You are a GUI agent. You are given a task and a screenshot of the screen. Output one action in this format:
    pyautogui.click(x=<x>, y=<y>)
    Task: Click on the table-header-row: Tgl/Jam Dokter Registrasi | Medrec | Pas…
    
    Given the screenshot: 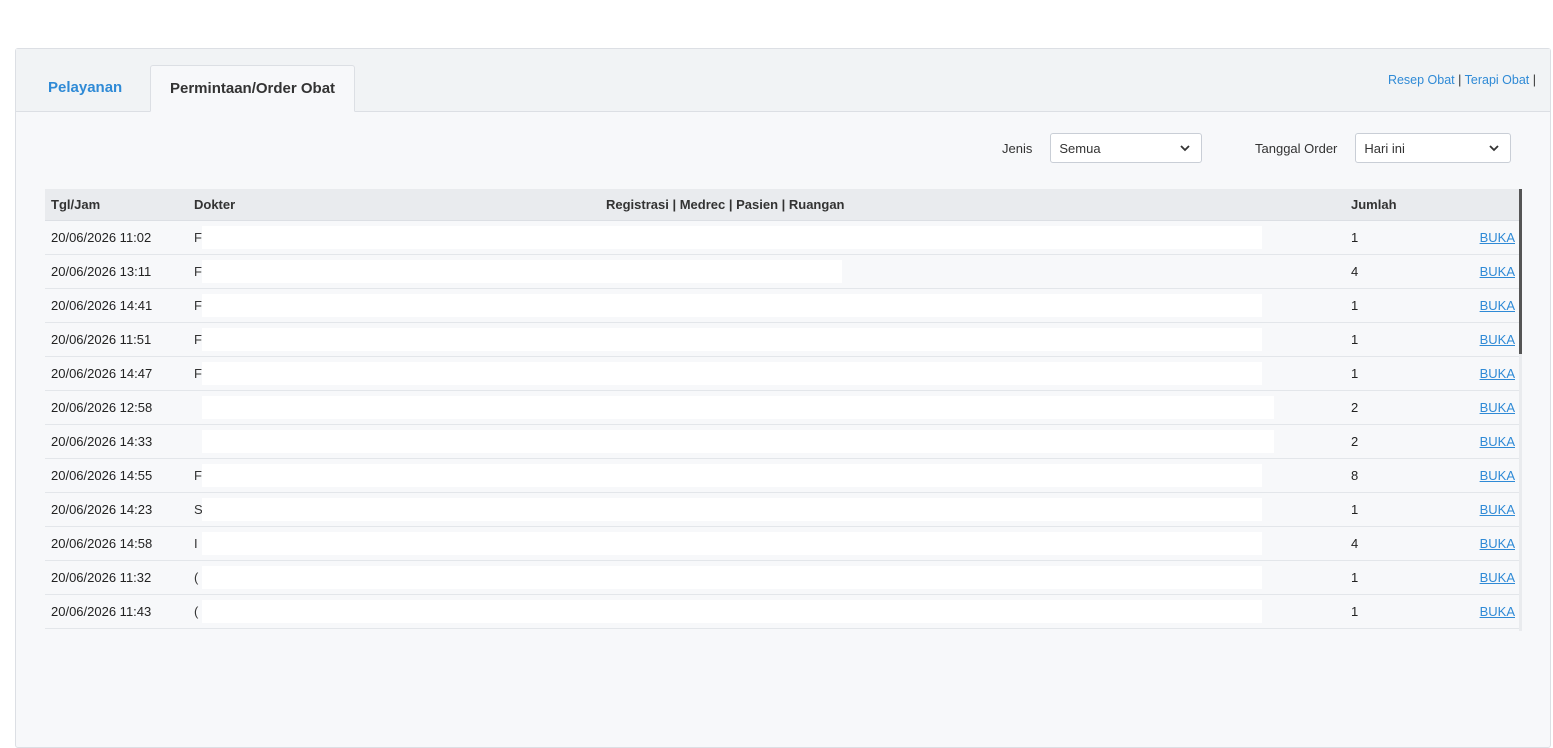 What is the action you would take?
    pyautogui.click(x=782, y=205)
    